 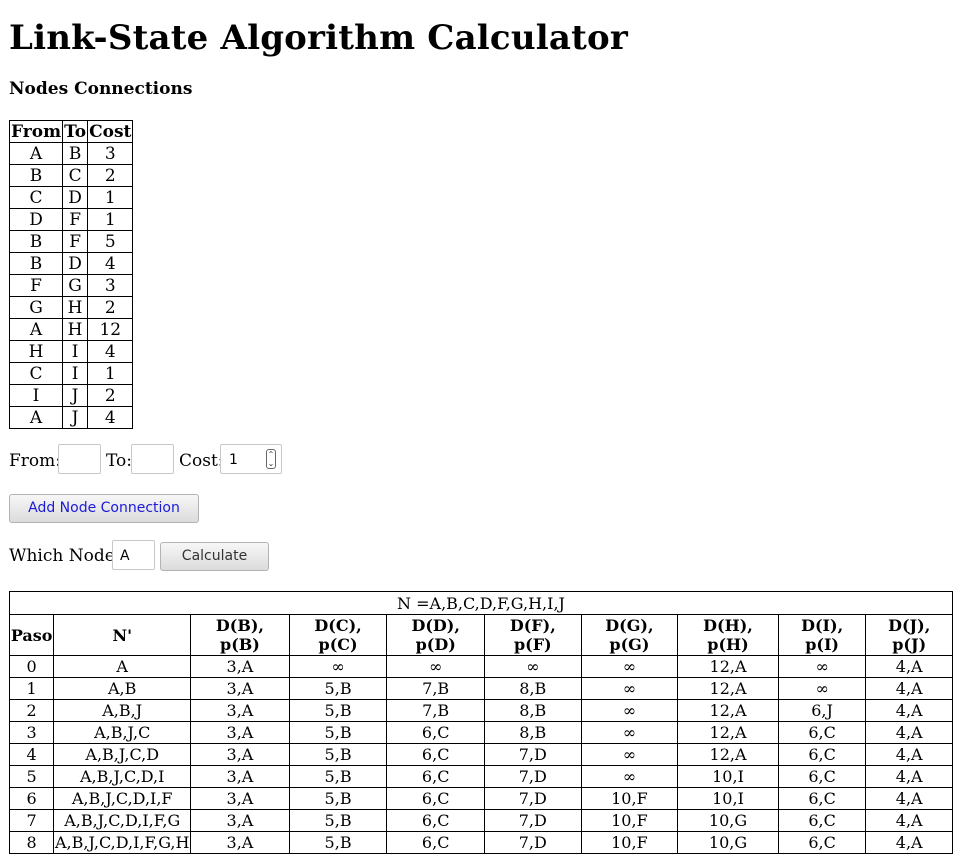 I want to click on result-header-cell: N', so click(x=122, y=635).